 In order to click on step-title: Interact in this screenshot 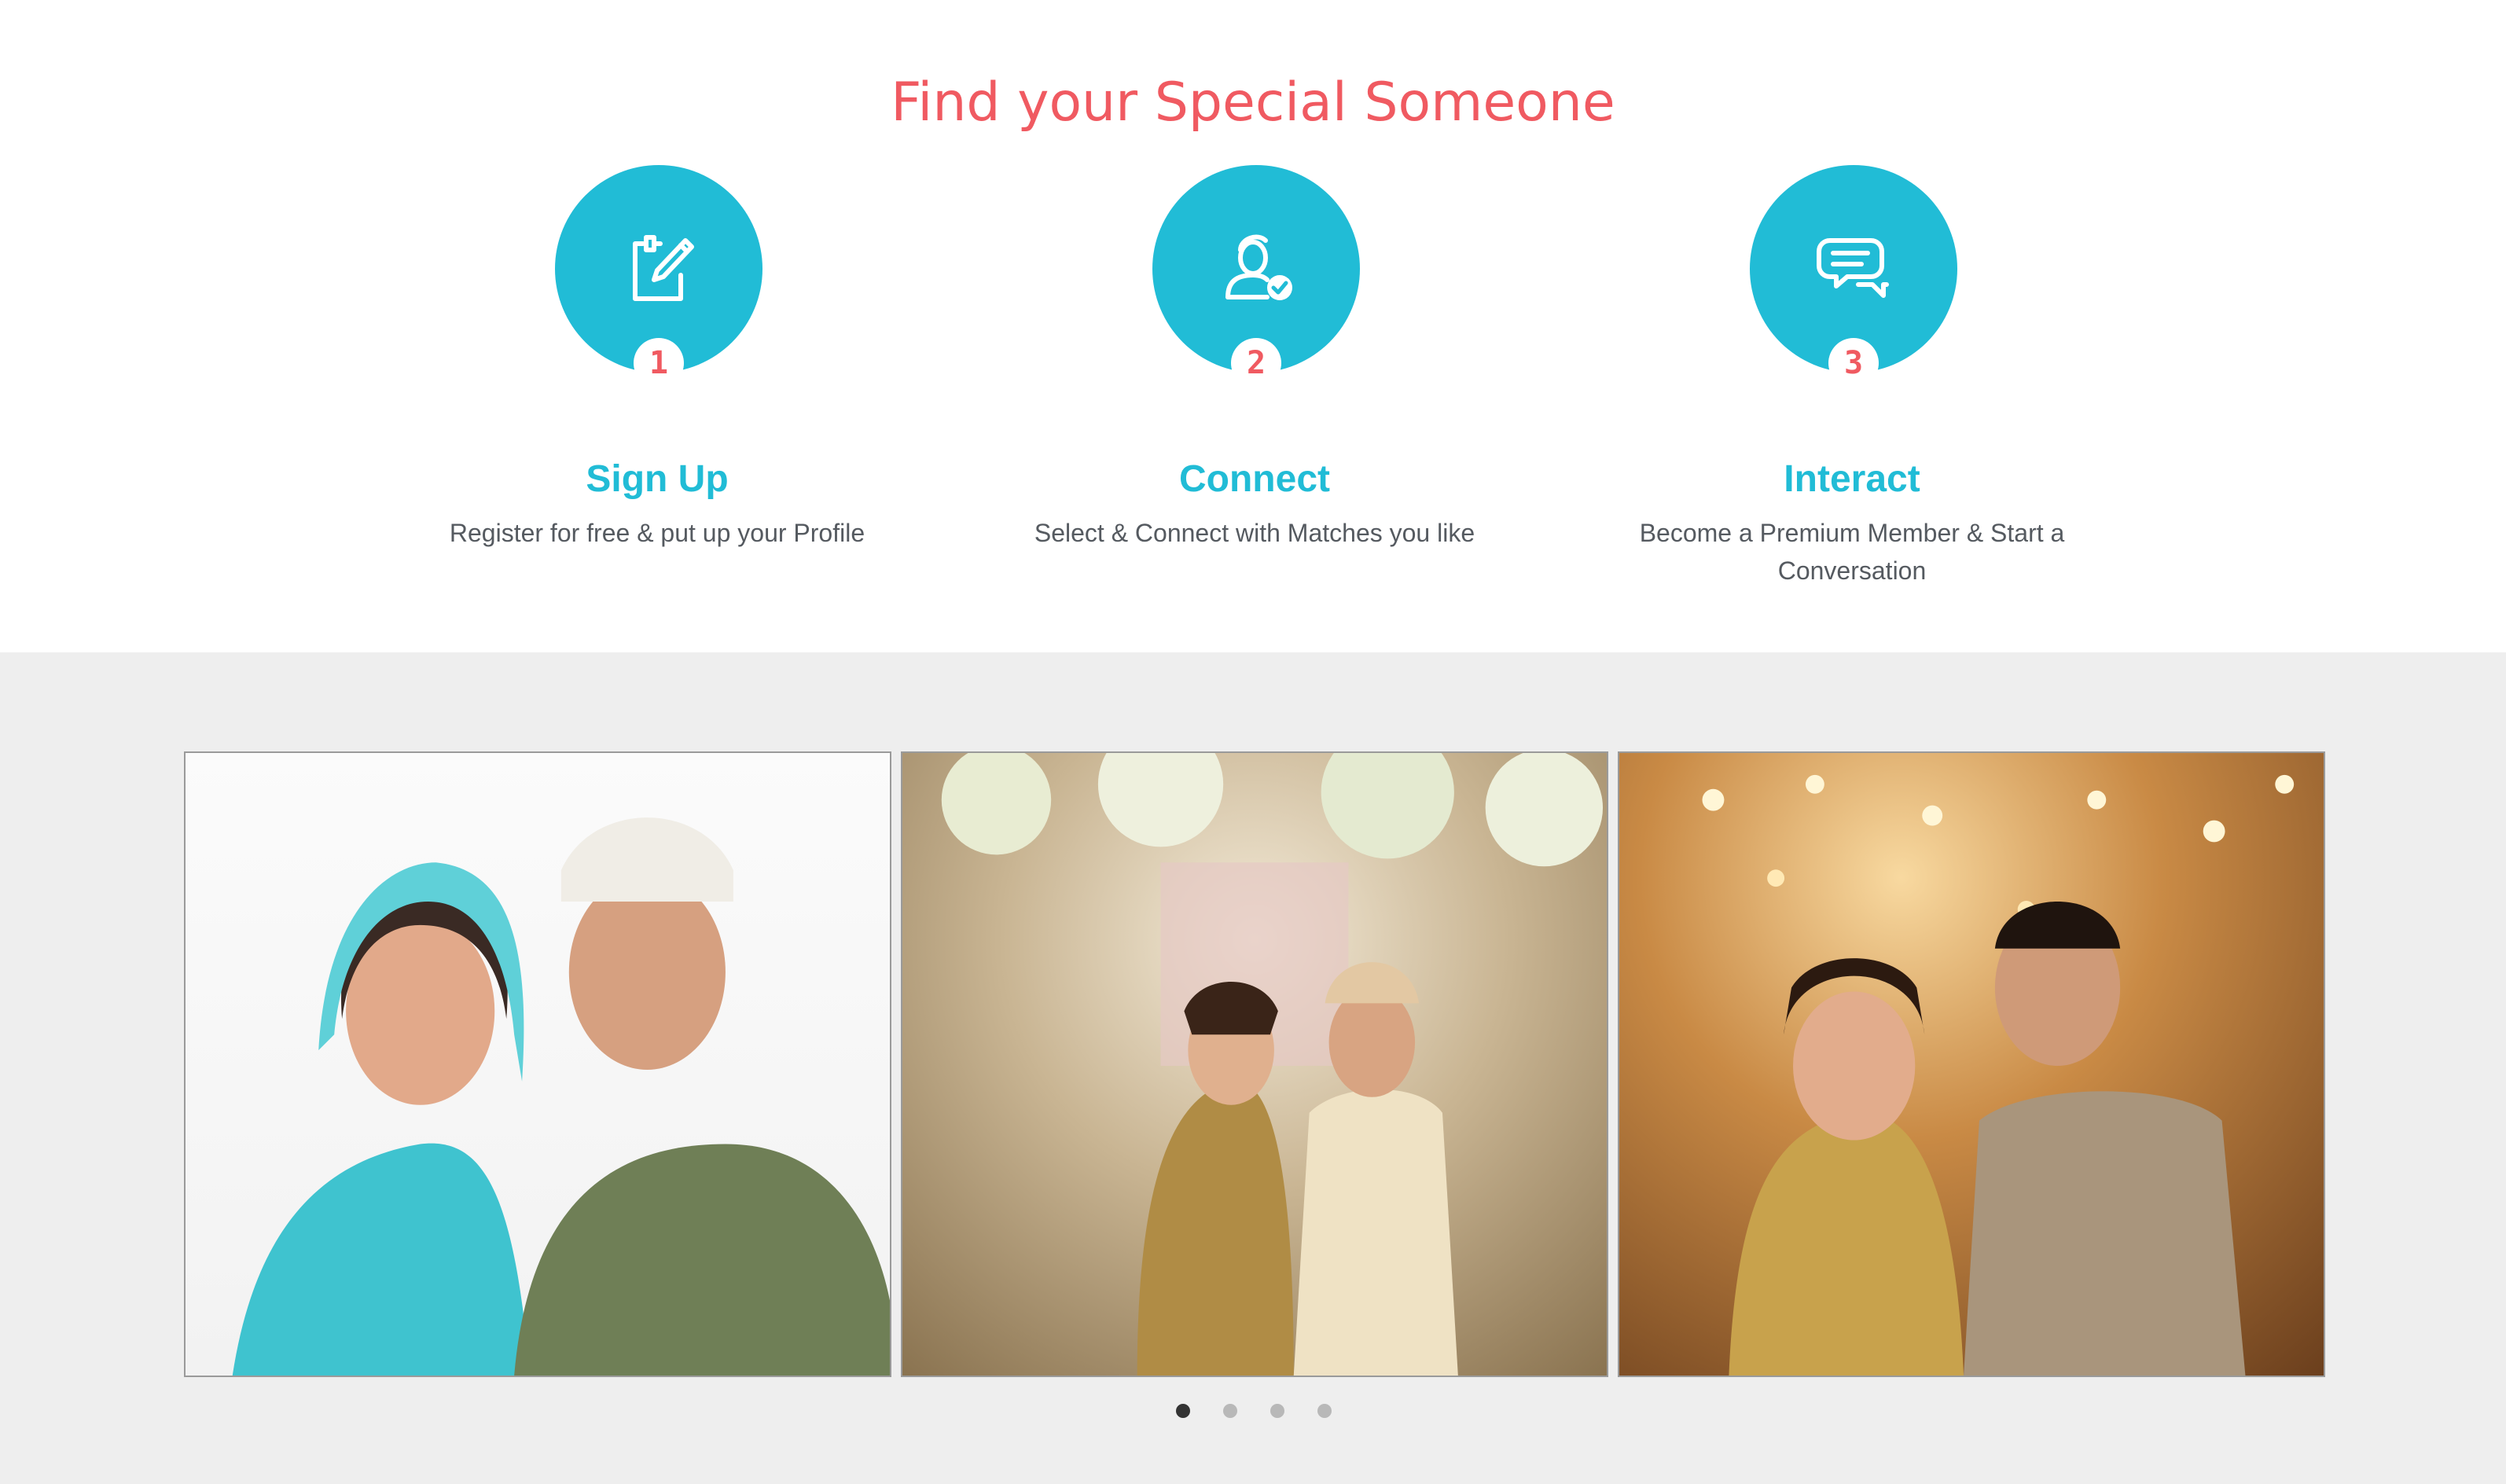, I will do `click(1852, 479)`.